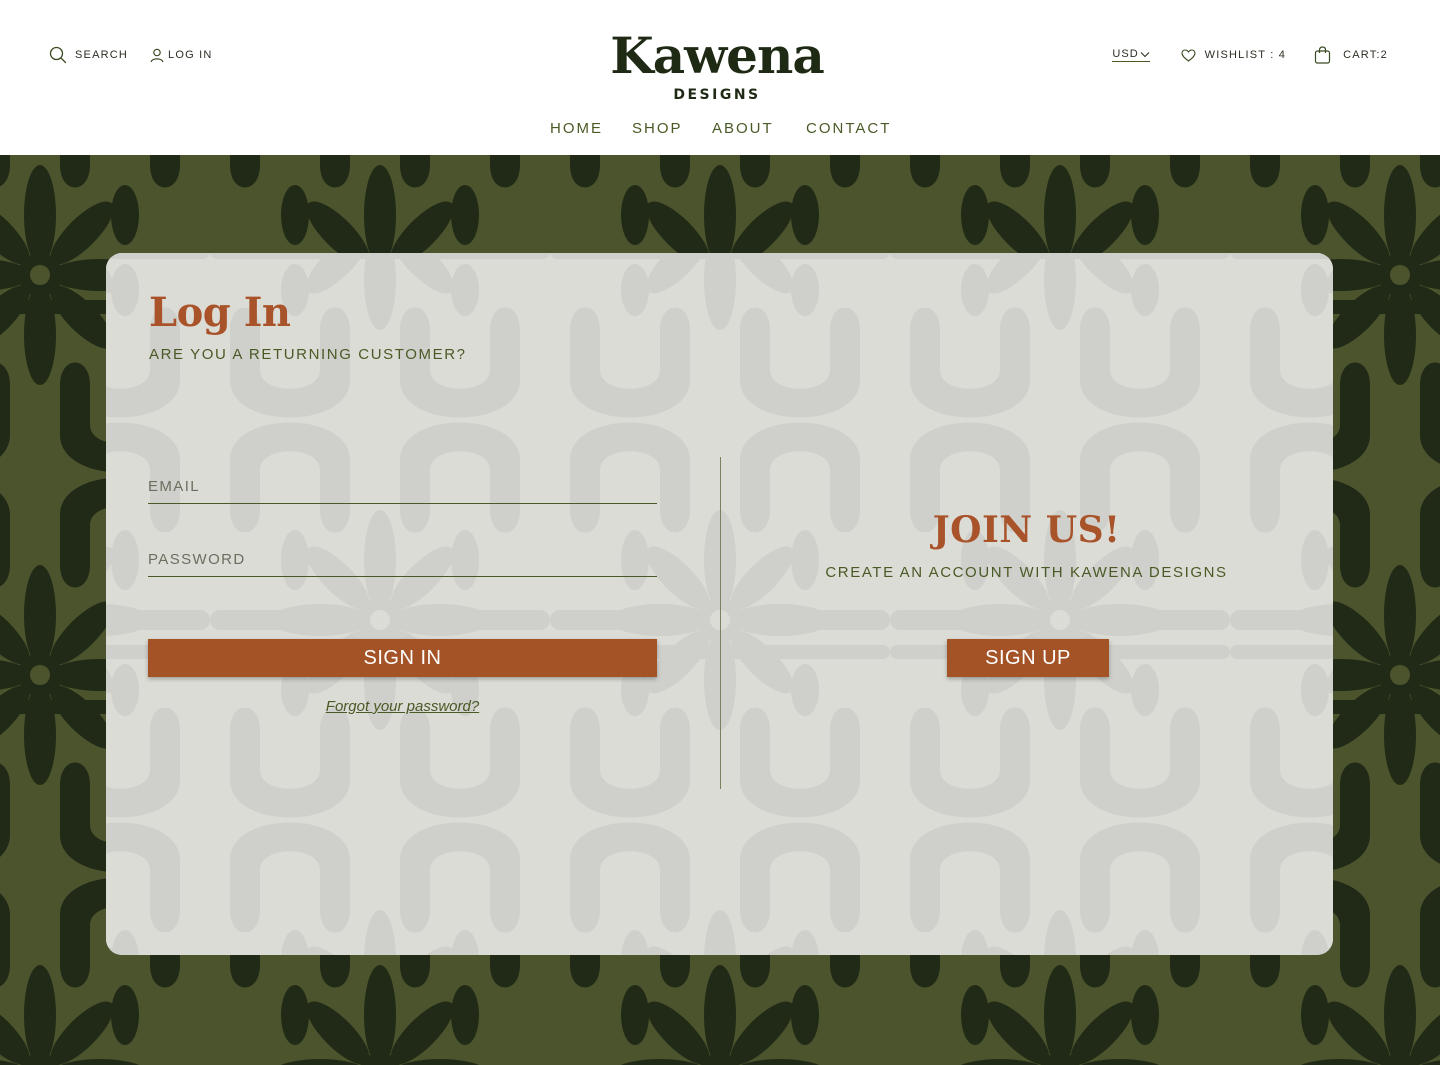  Describe the element at coordinates (1026, 572) in the screenshot. I see `join-subtitle: CREATE AN ACCOUNT WITH KAWENA DESIGNS` at that location.